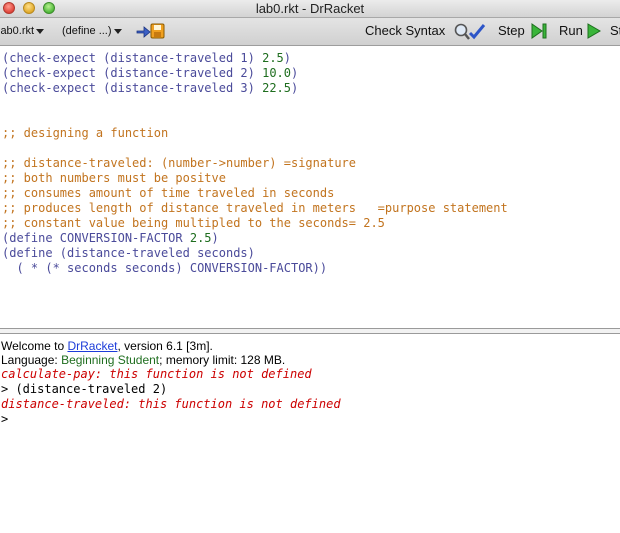  What do you see at coordinates (470, 32) in the screenshot?
I see `magnifier-check-icon` at bounding box center [470, 32].